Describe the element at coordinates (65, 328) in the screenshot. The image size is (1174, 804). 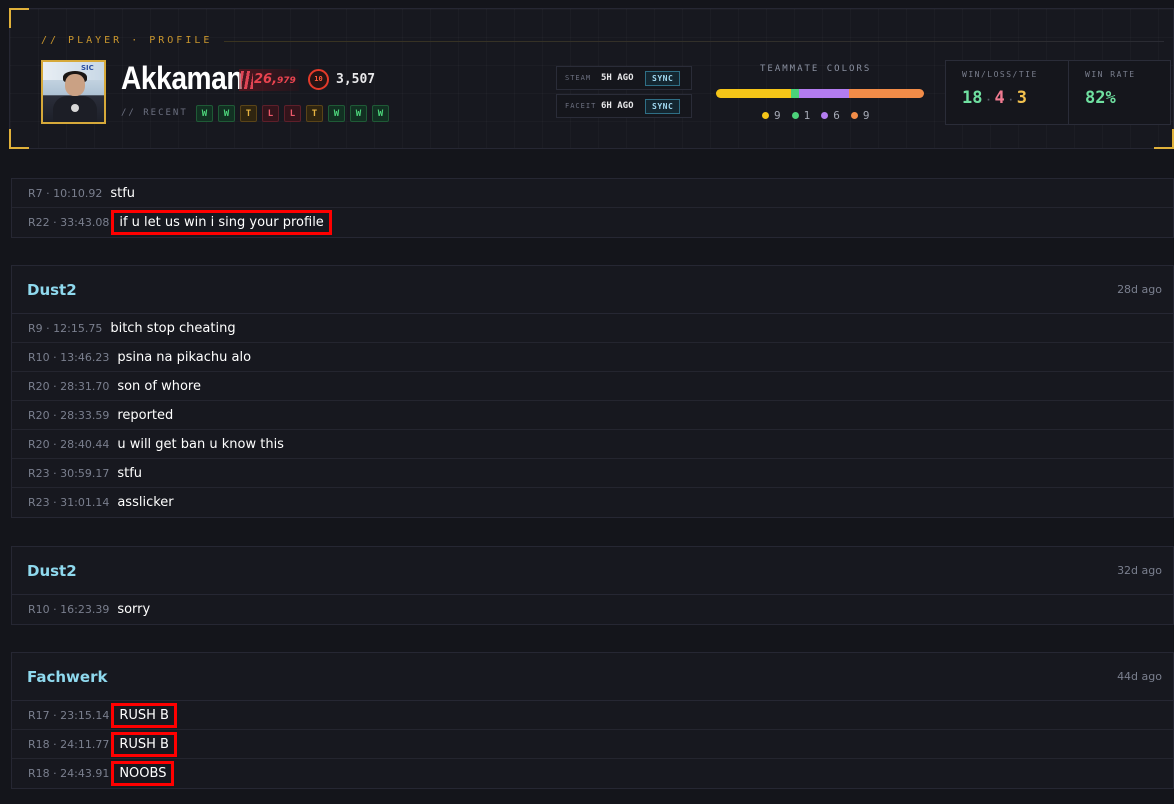
I see `message-timestamp: R9 · 12:15.75` at that location.